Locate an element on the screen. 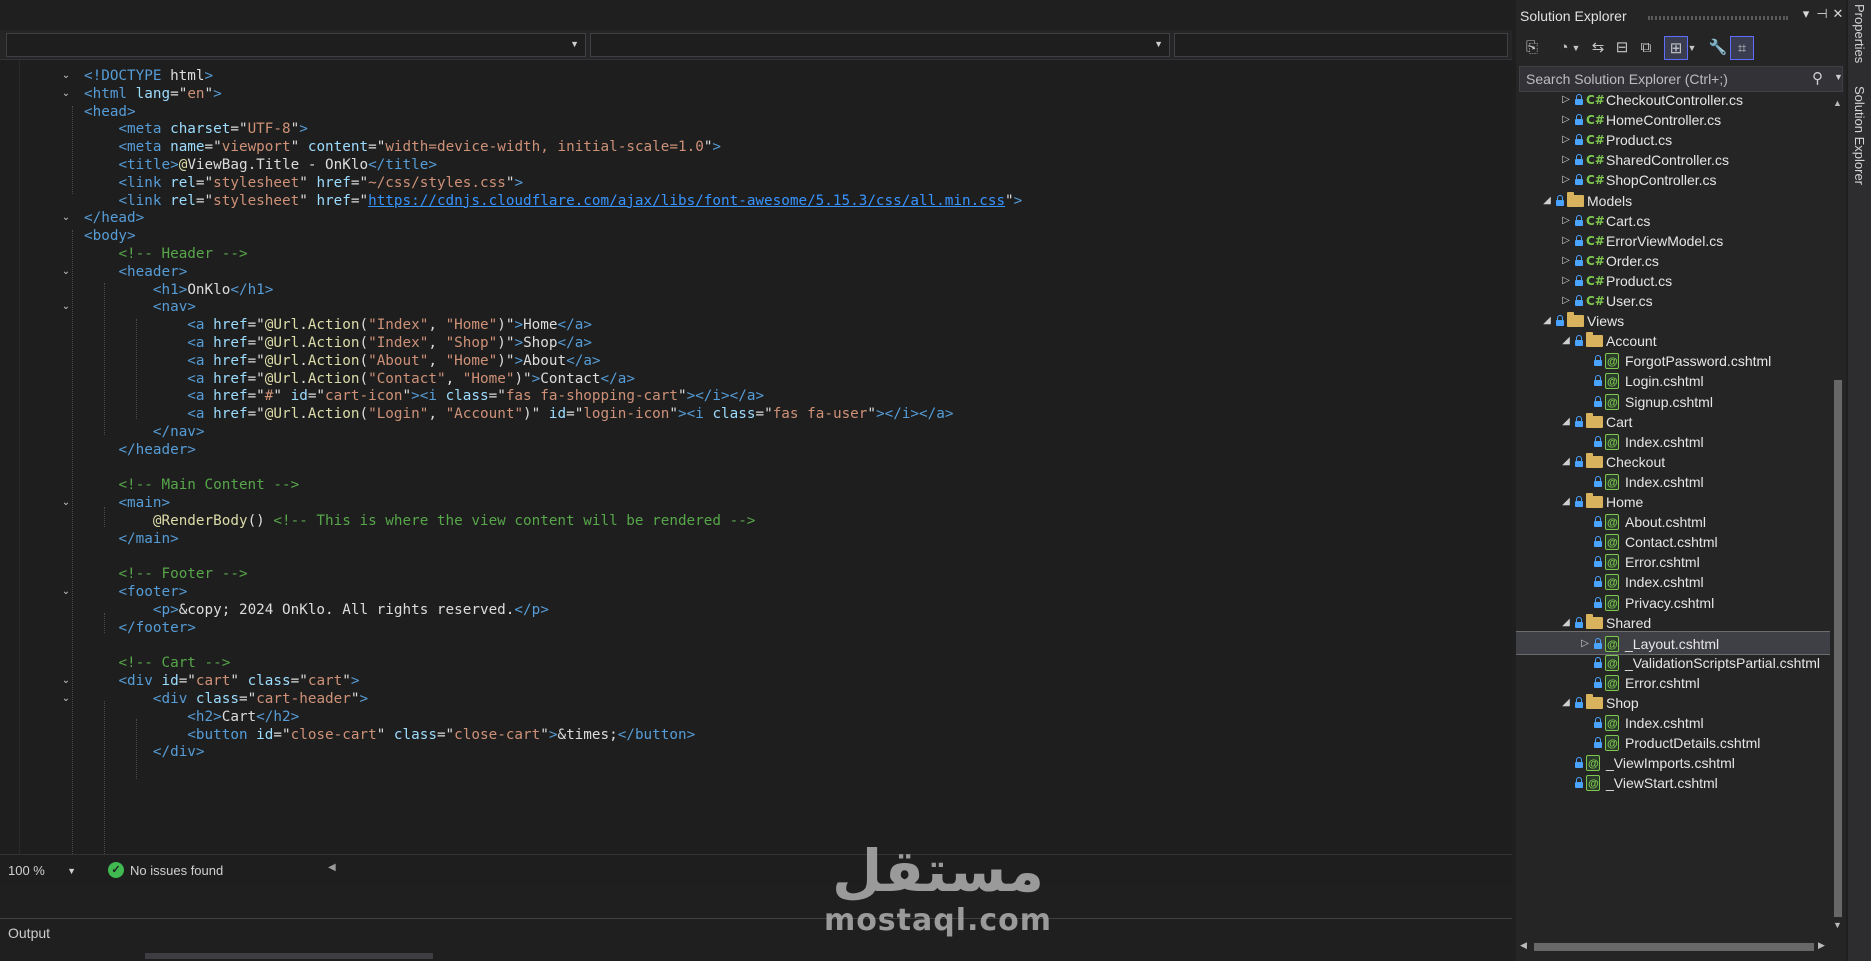 The width and height of the screenshot is (1871, 961). tab-properties: Properties is located at coordinates (1859, 33).